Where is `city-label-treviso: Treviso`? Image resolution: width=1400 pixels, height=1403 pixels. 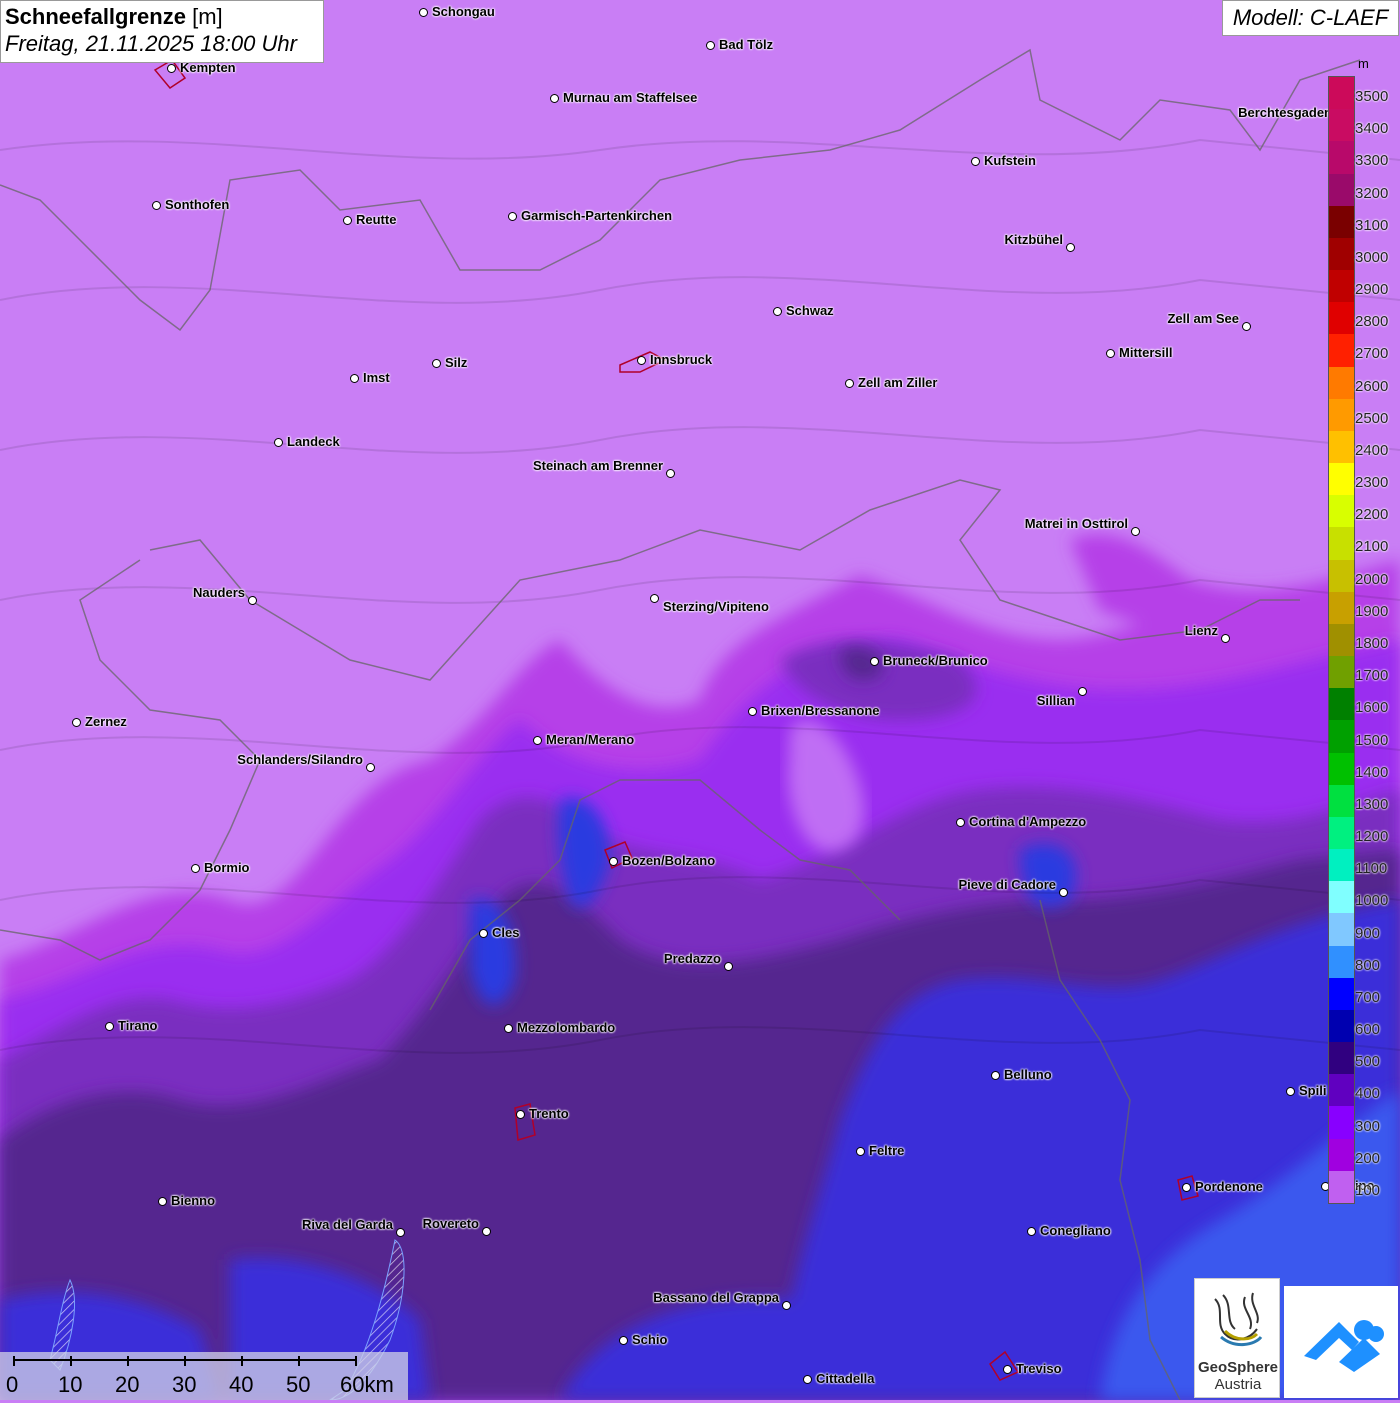 city-label-treviso: Treviso is located at coordinates (1039, 1368).